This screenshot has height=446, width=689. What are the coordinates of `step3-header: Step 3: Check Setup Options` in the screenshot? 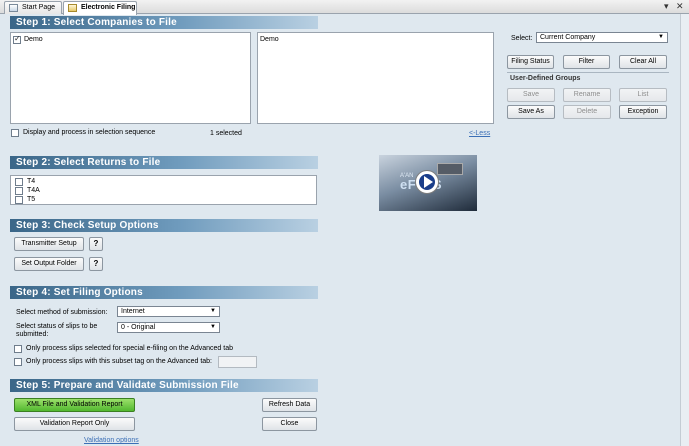 It's located at (164, 225).